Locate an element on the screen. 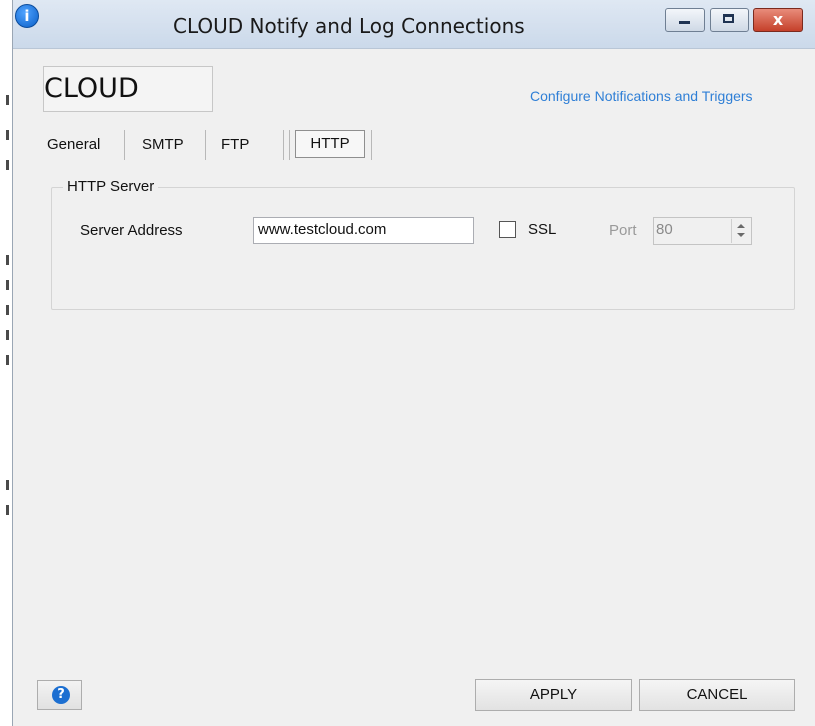 The image size is (815, 726). ssl-label: SSL is located at coordinates (542, 229).